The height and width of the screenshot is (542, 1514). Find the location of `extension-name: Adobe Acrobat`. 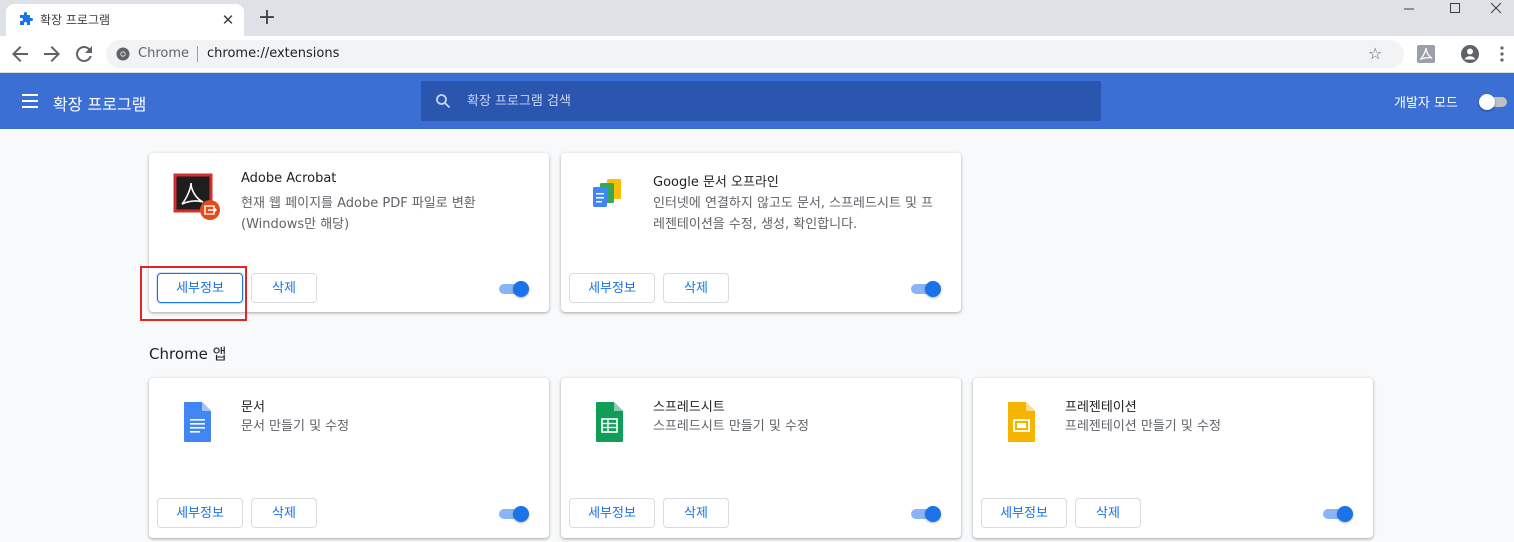

extension-name: Adobe Acrobat is located at coordinates (289, 178).